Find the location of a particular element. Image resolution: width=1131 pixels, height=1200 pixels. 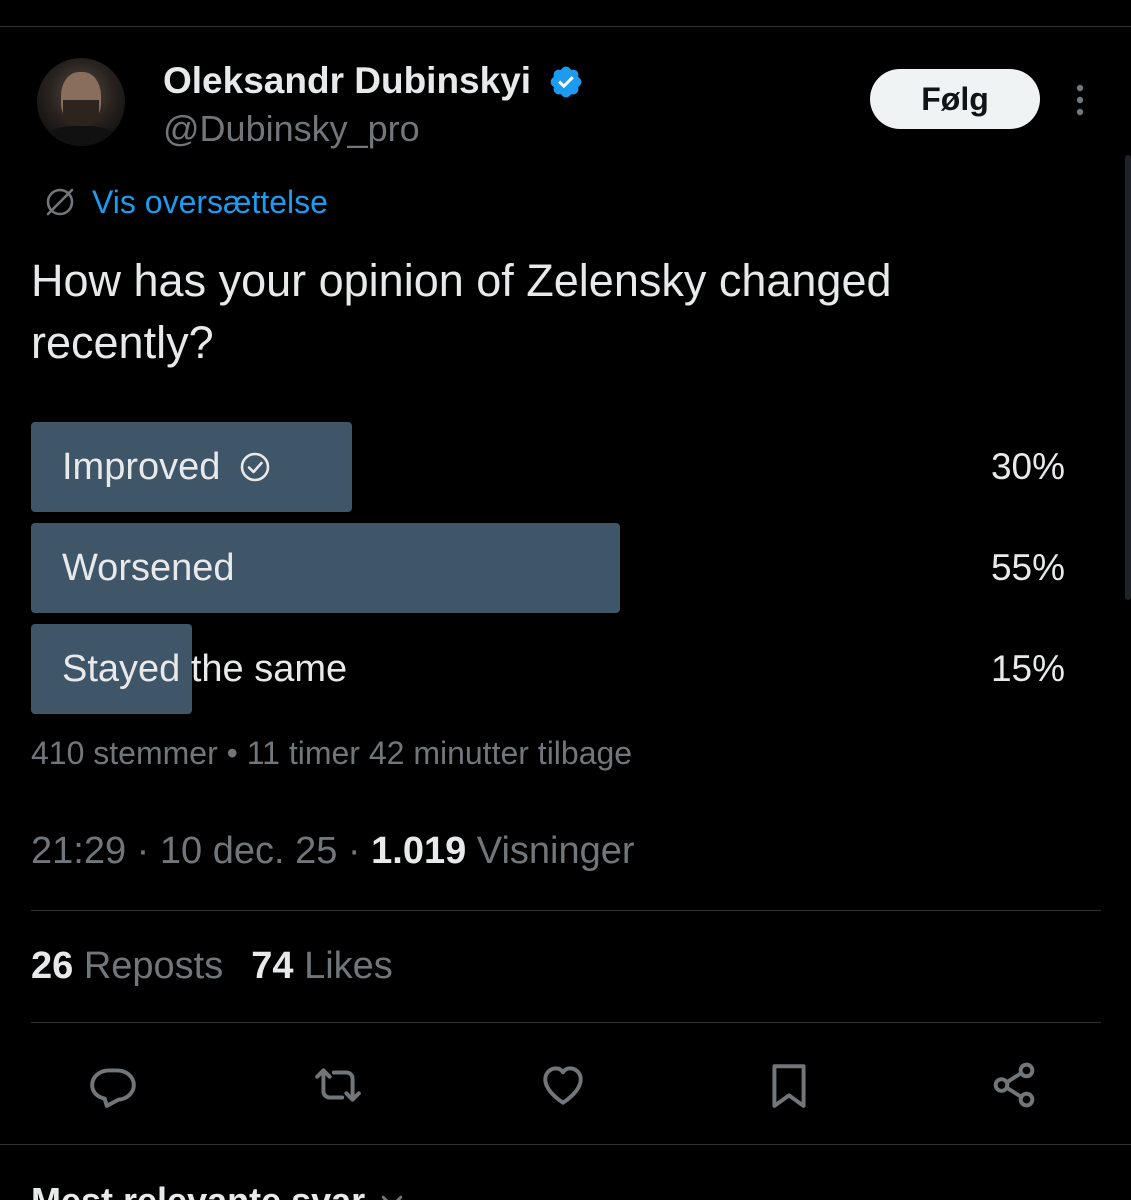

likes-label: Likes is located at coordinates (343, 966).